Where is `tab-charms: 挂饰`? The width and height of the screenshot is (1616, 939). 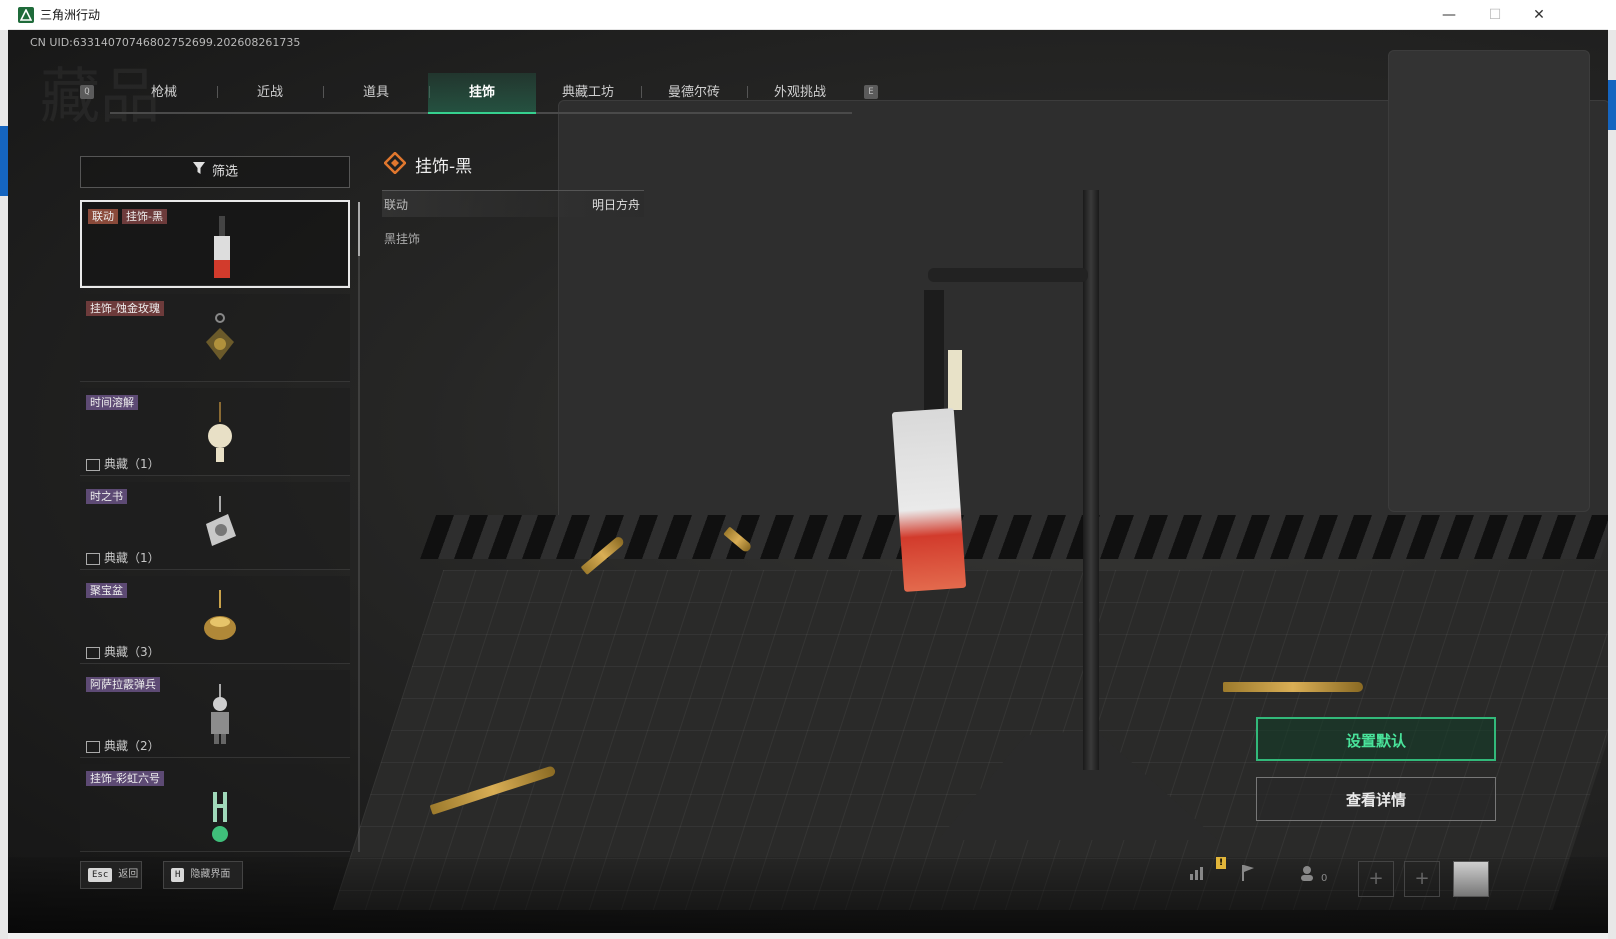 tab-charms: 挂饰 is located at coordinates (482, 93).